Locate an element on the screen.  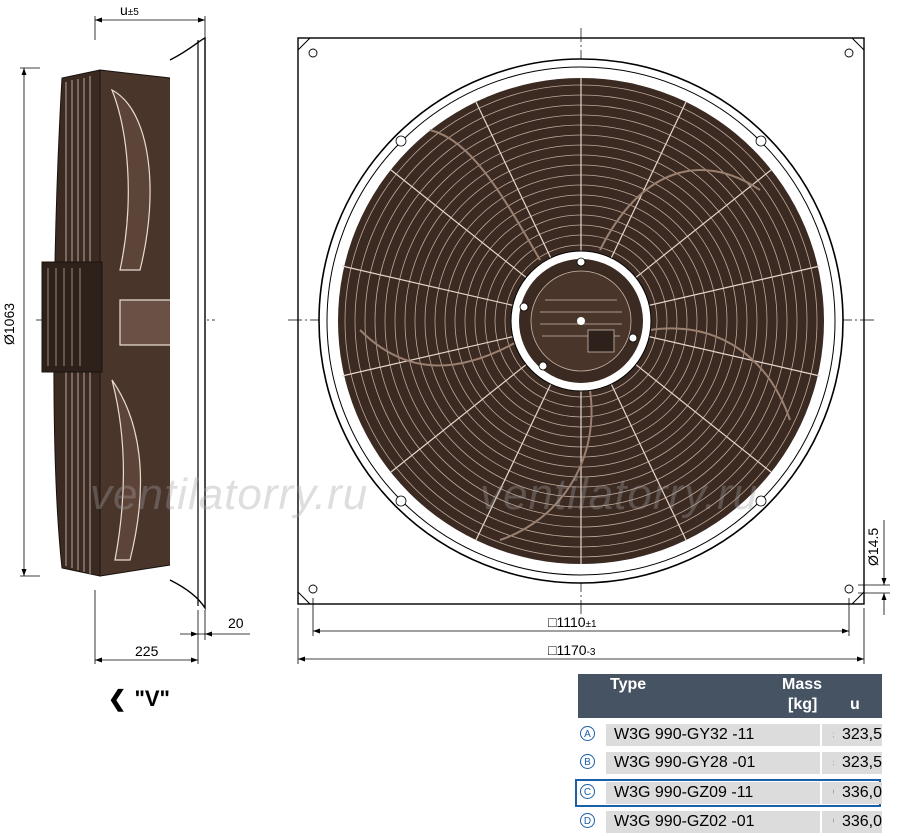
table-row-highlighted: C W3G 990-GZ09 -11 61,4 336,0 is located at coordinates (728, 793).